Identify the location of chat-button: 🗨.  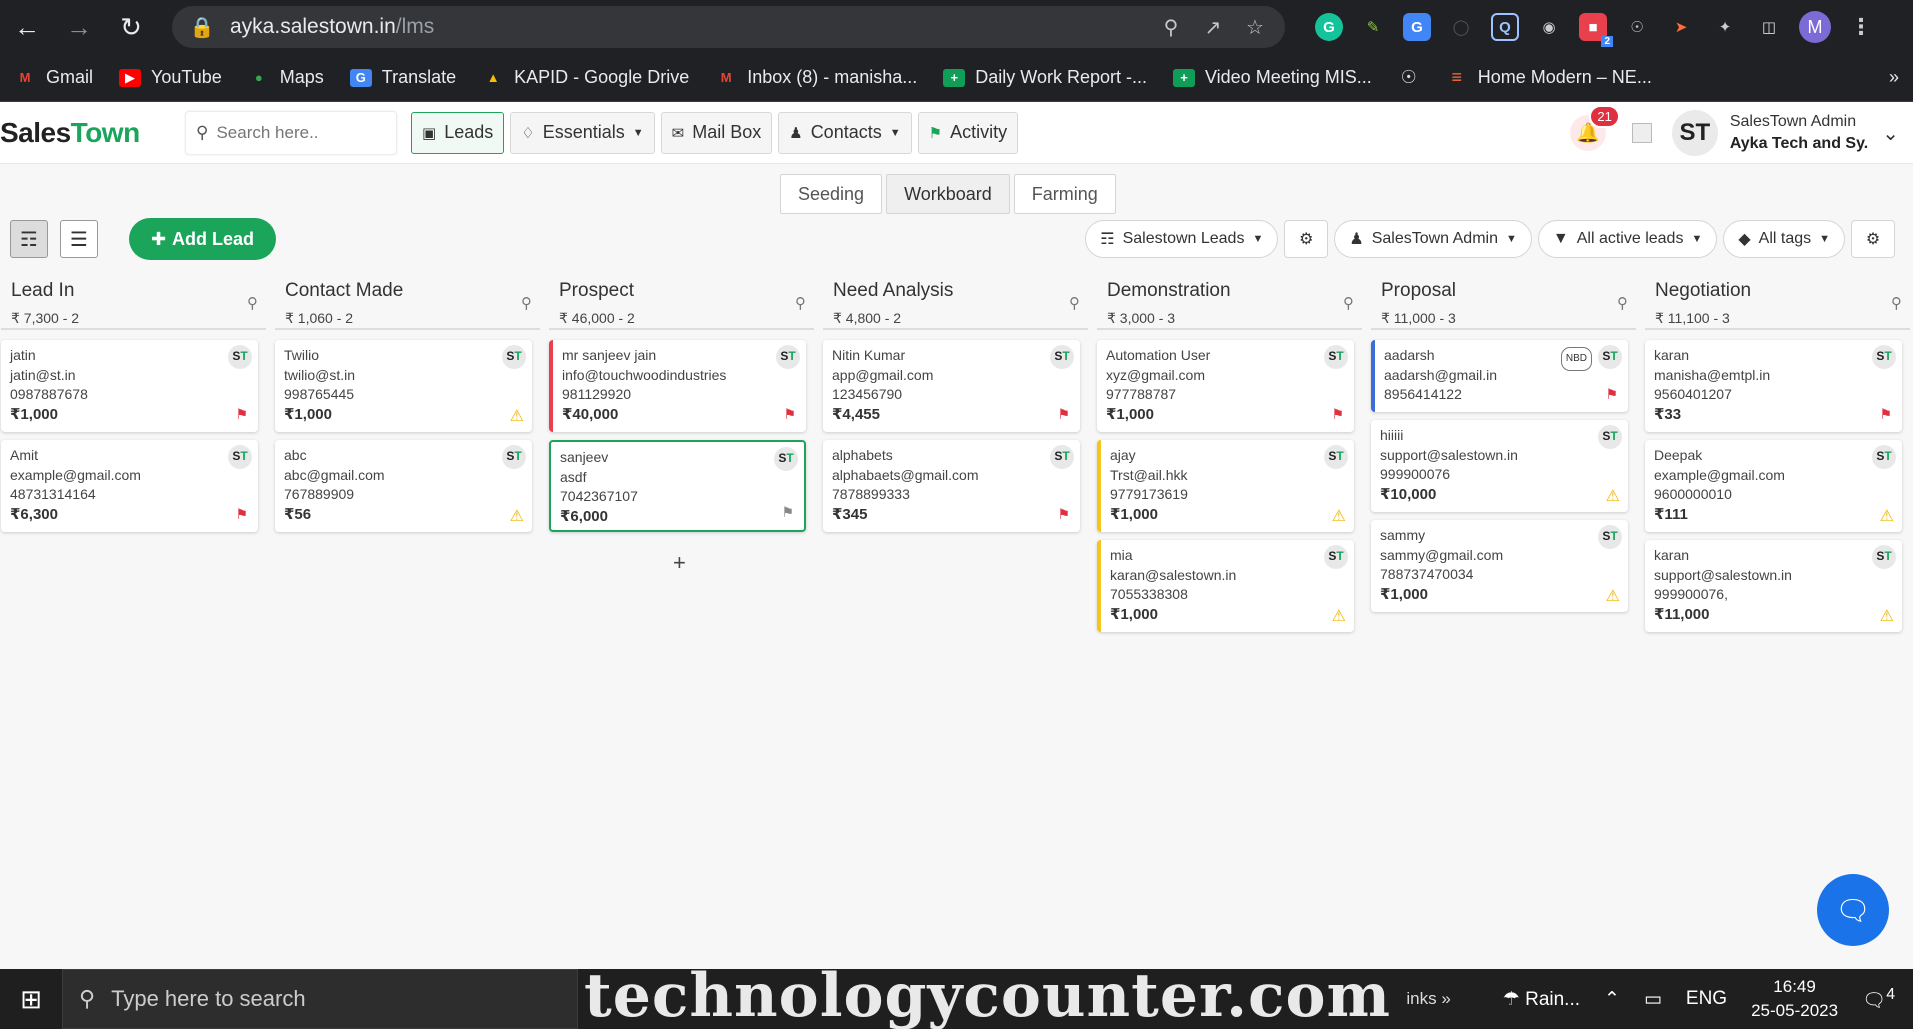
(1853, 910).